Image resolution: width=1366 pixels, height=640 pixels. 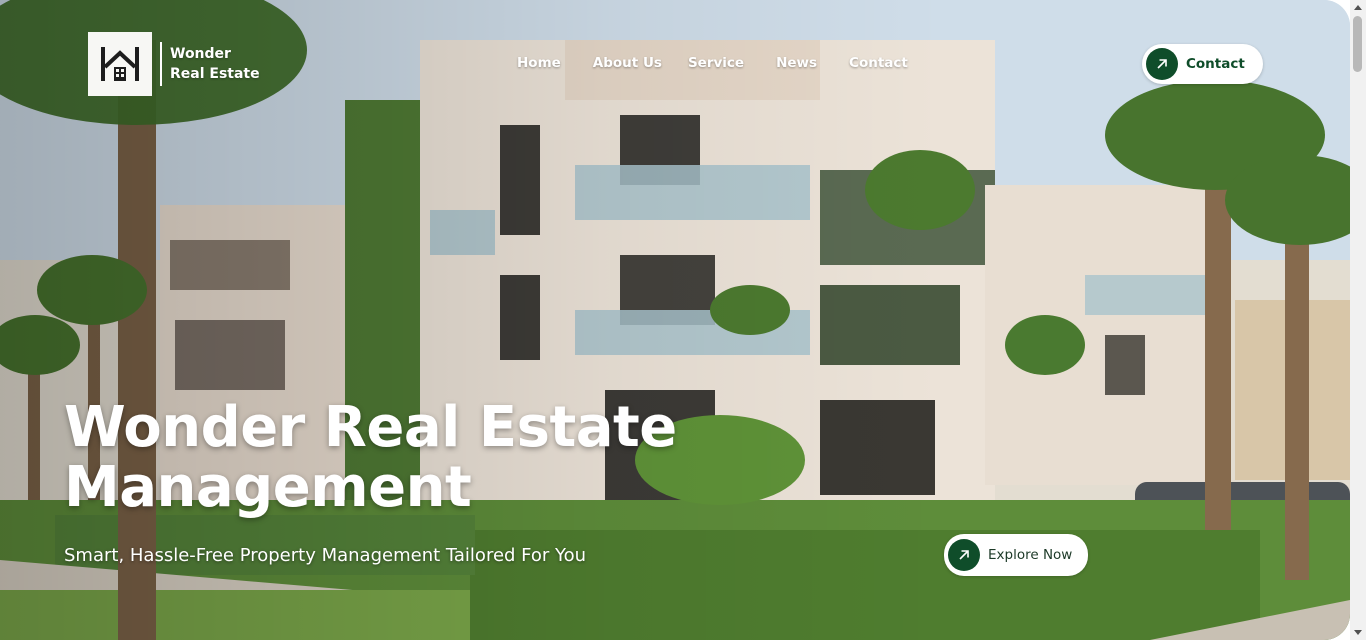 I want to click on hero-title: Wonder Real Estate Management, so click(x=370, y=458).